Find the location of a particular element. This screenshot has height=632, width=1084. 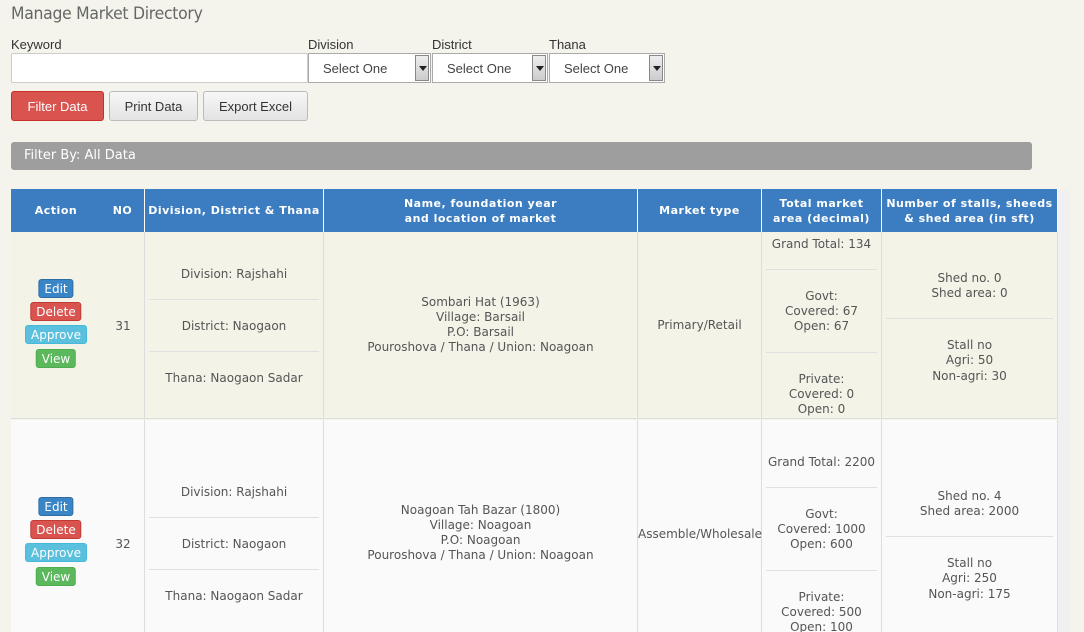

govt-covered: Covered: 67 is located at coordinates (821, 311).